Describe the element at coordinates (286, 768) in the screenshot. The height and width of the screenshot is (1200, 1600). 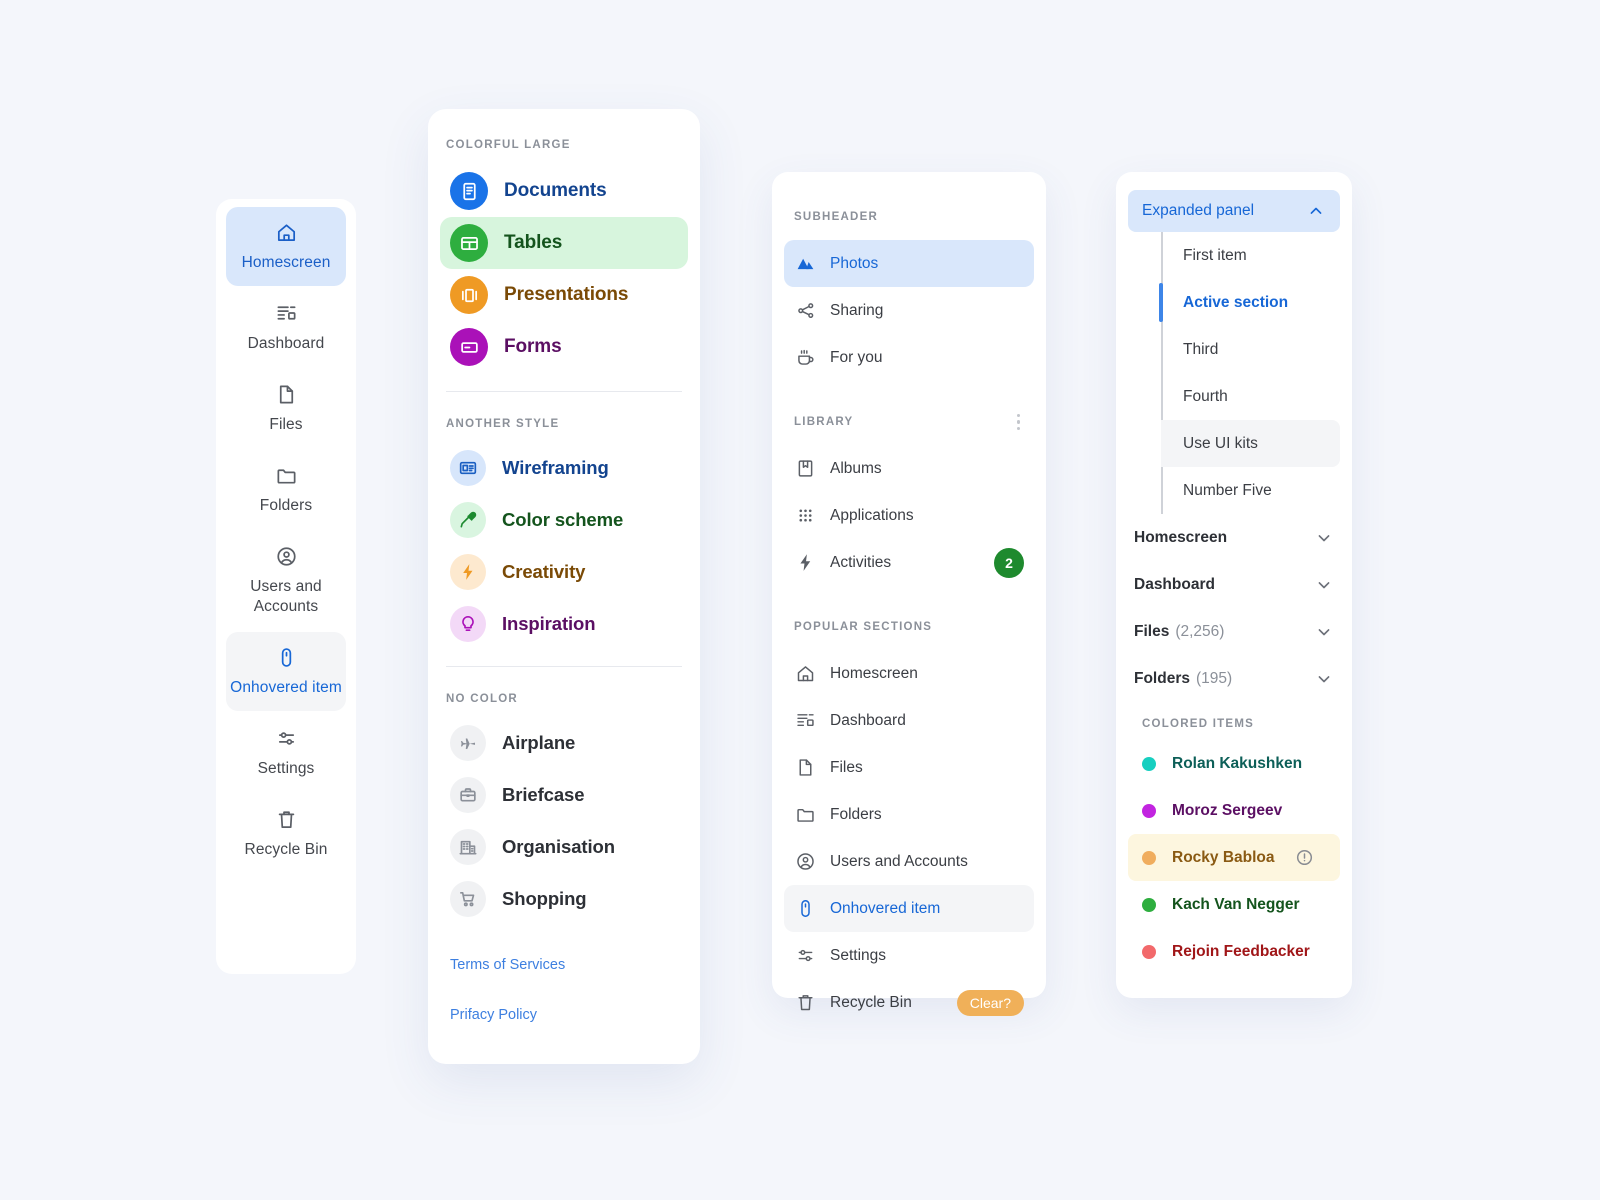
I see `rail-item-label: Settings` at that location.